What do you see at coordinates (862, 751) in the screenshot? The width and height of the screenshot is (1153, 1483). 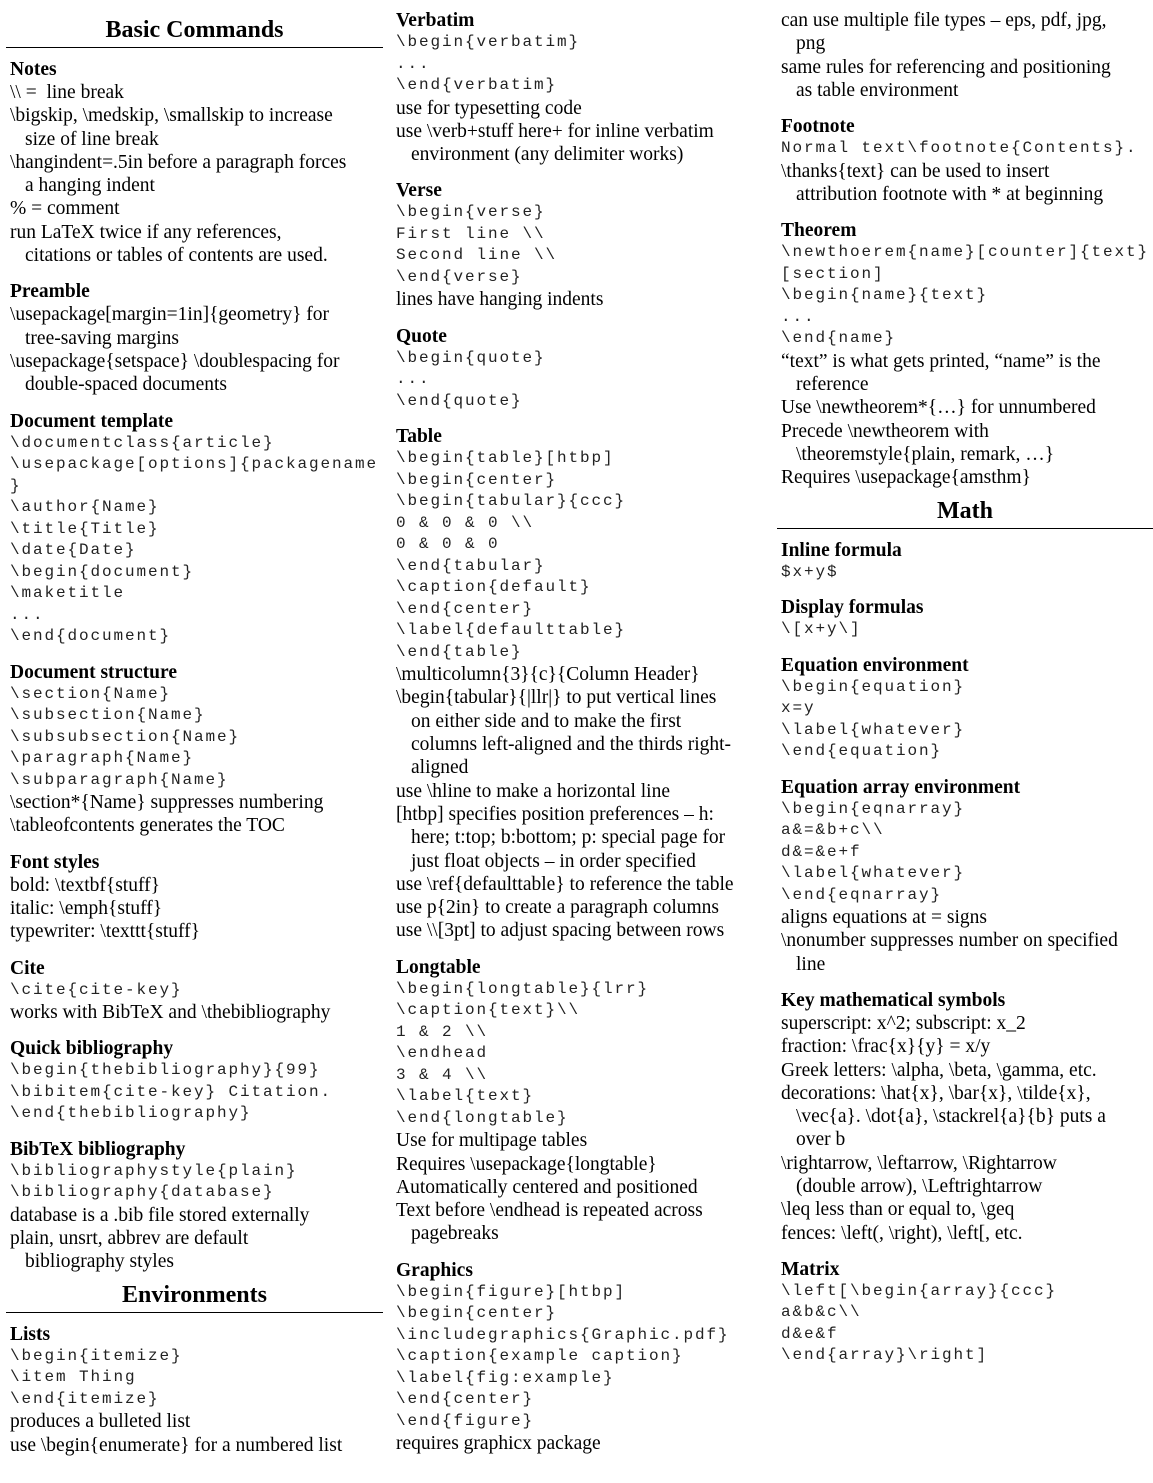 I see `code-line: \end{equation}` at bounding box center [862, 751].